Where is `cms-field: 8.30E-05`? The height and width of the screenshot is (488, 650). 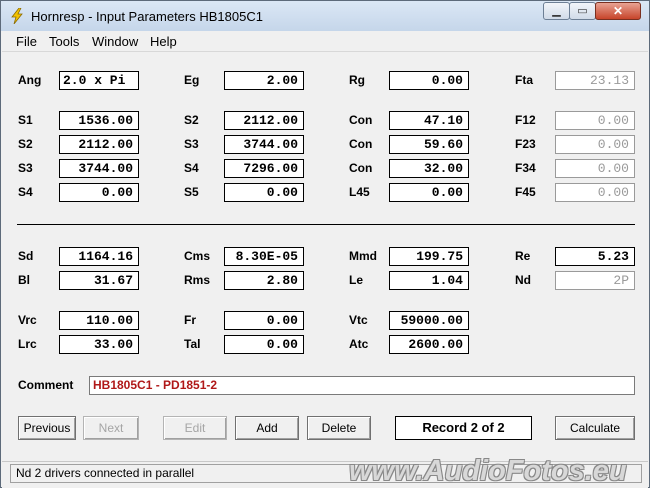
cms-field: 8.30E-05 is located at coordinates (264, 256).